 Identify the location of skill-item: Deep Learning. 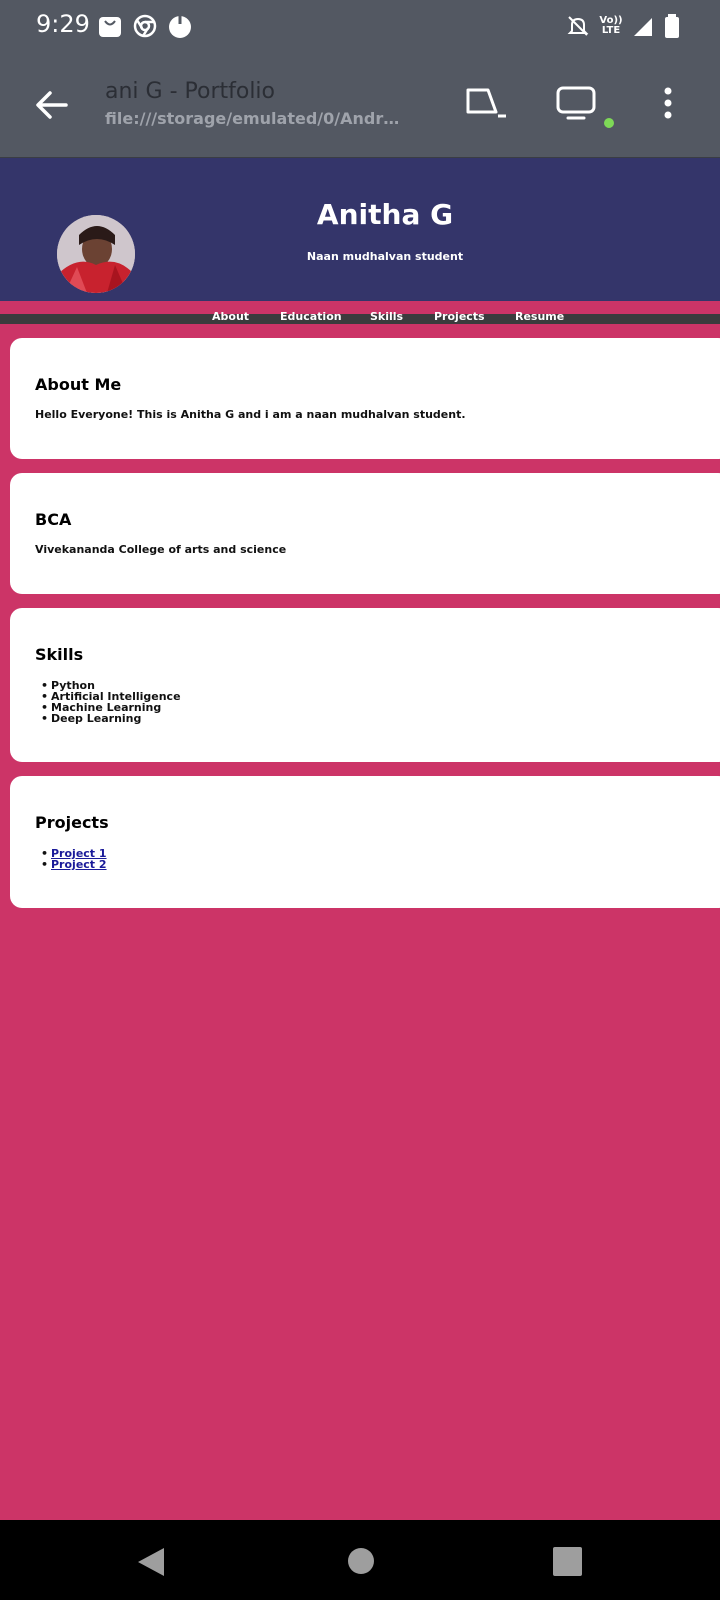
(108, 718).